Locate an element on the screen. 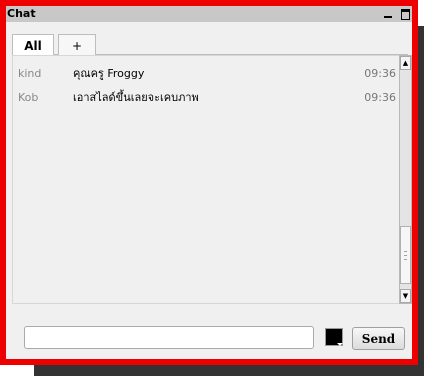 This screenshot has height=378, width=433. dropdown-arrow-icon is located at coordinates (340, 344).